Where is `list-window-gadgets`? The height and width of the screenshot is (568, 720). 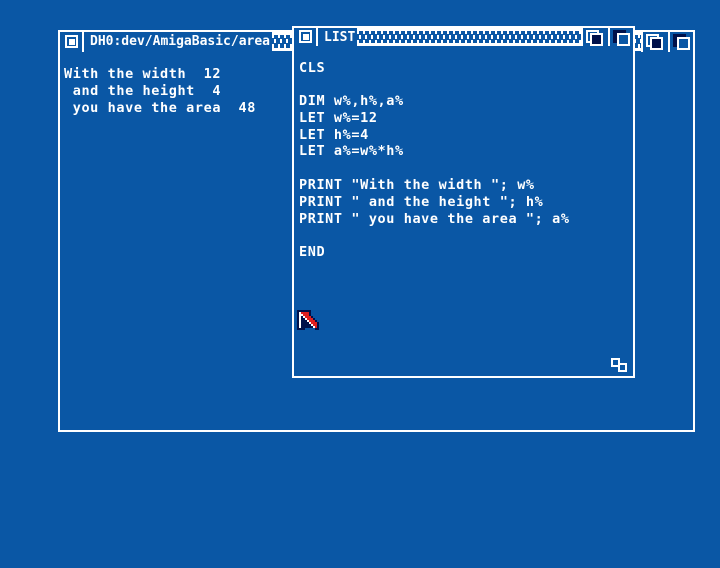 list-window-gadgets is located at coordinates (607, 37).